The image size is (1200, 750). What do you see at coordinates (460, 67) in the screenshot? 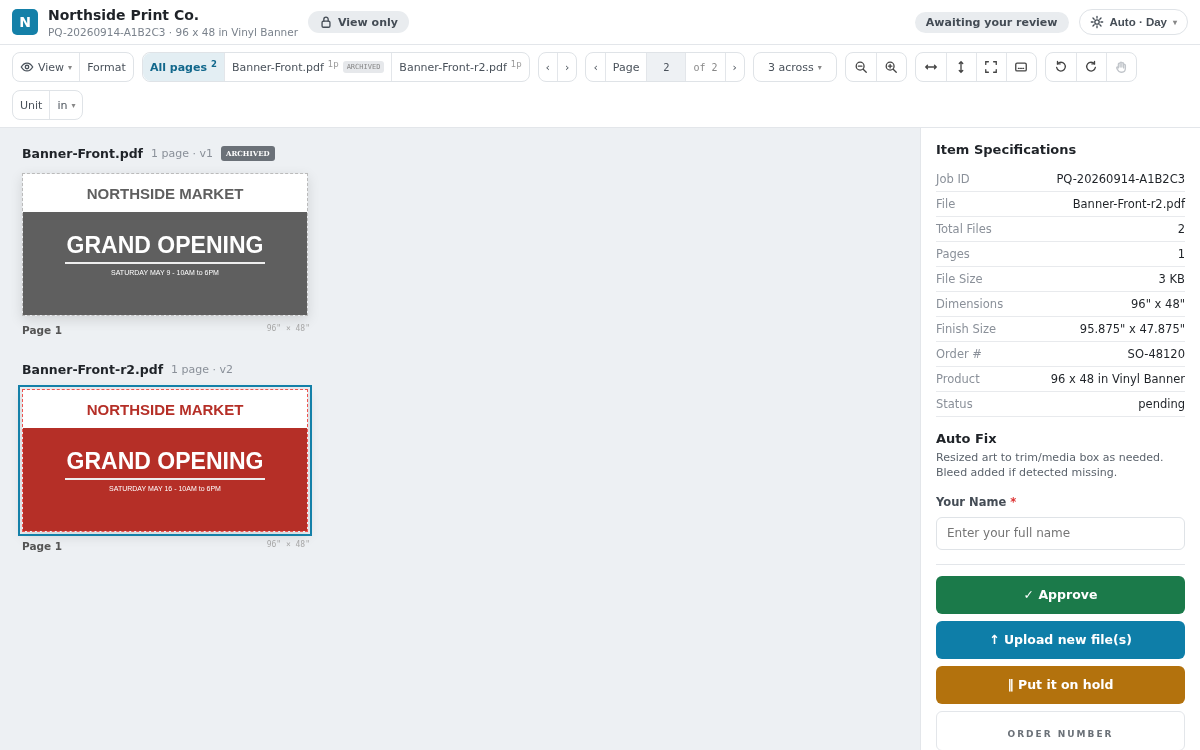
I see `file-tab: Banner-Front-r2.pdf 1p` at bounding box center [460, 67].